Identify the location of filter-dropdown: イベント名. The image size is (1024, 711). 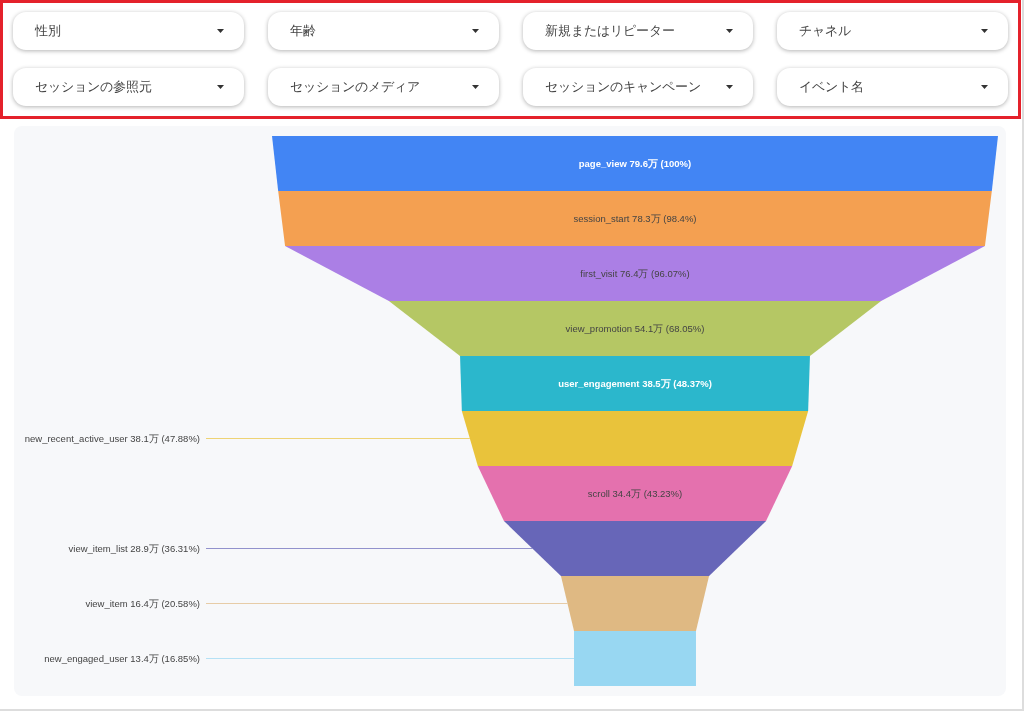
(892, 87).